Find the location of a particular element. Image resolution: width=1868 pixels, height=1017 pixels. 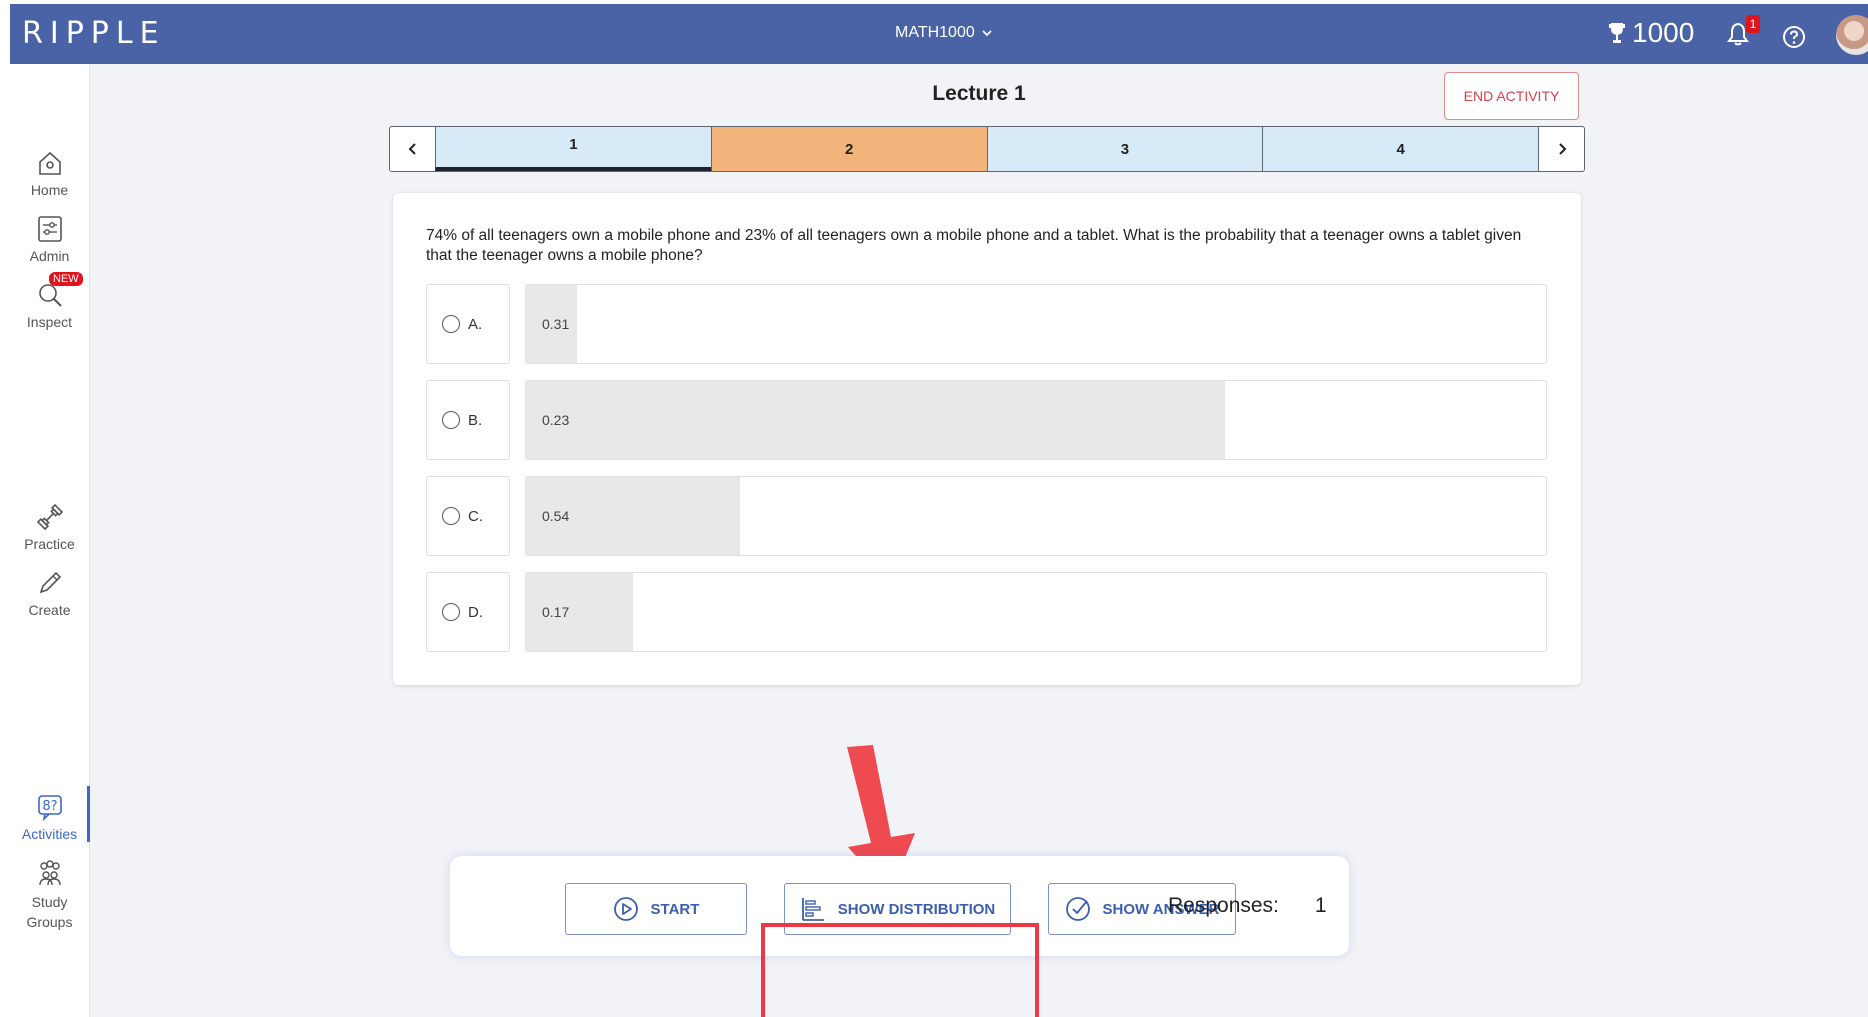

new-badge: NEW is located at coordinates (66, 279).